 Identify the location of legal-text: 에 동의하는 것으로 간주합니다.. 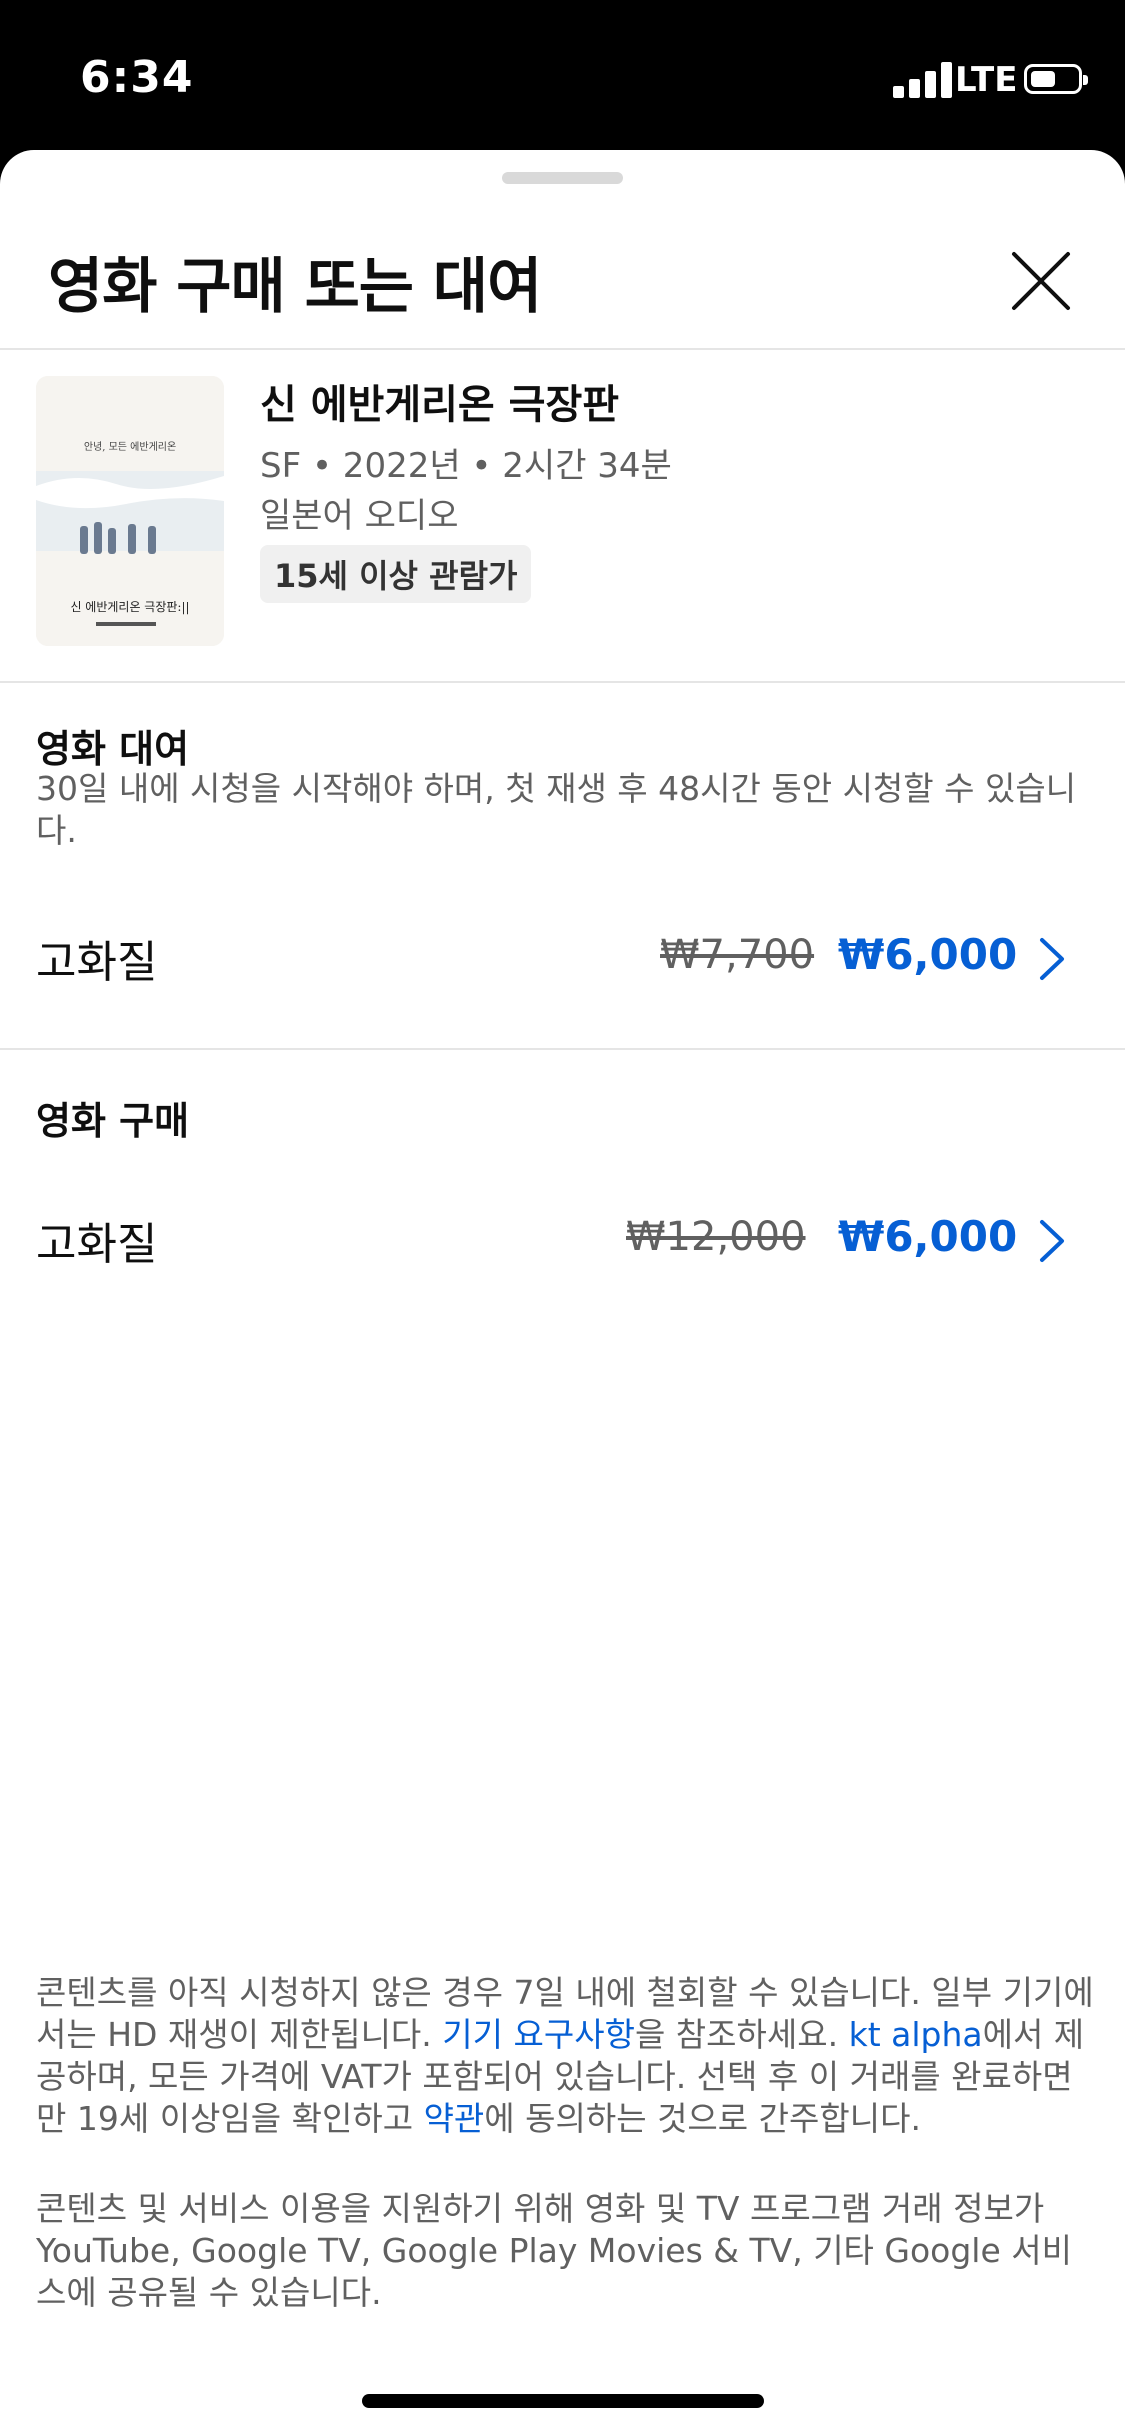
(702, 2118).